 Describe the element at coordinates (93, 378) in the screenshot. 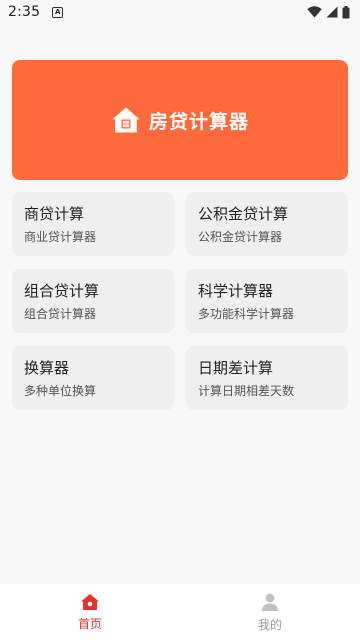

I see `card-unit-converter: 换算器 多种单位换算` at that location.